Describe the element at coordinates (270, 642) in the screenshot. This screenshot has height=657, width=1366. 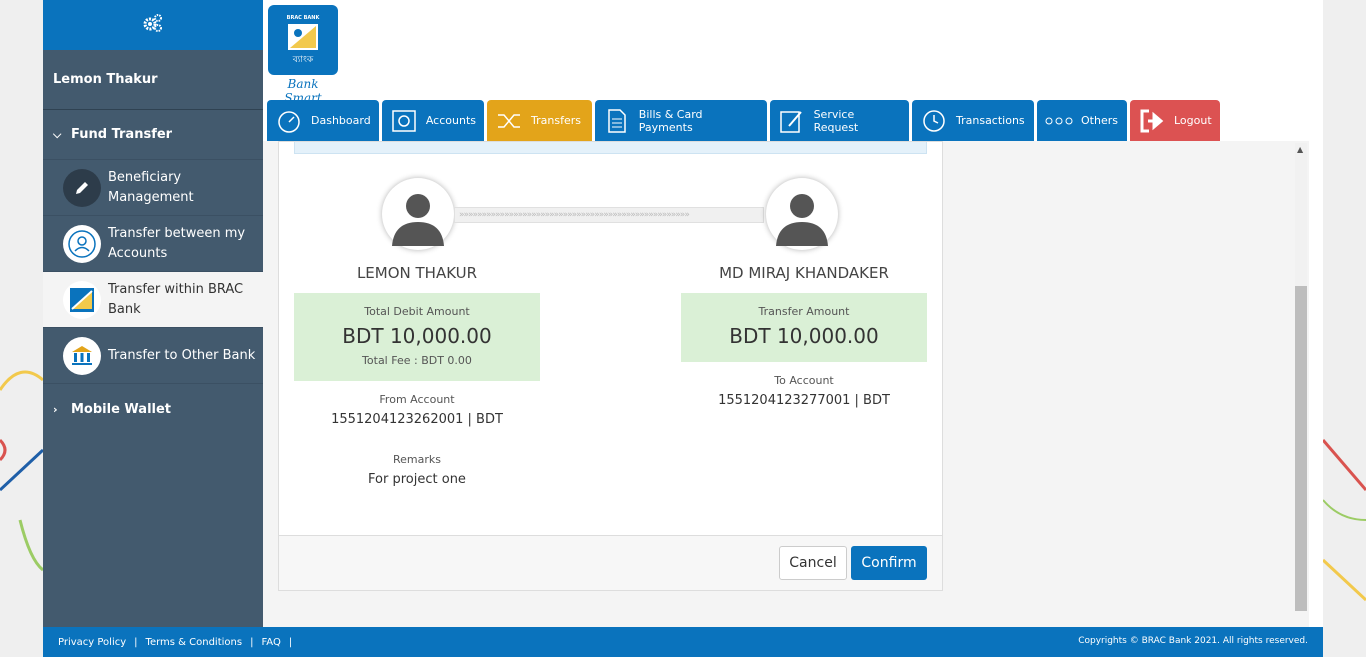
I see `faq-link: FAQ` at that location.